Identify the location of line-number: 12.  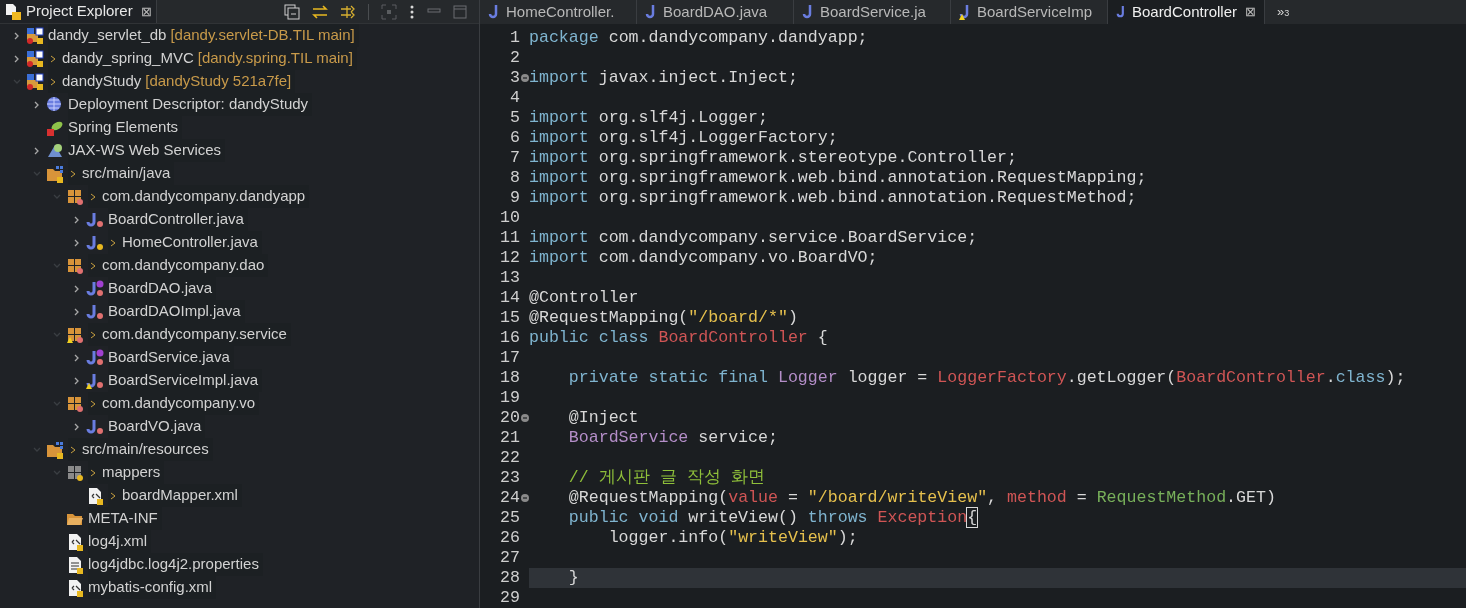
(510, 258).